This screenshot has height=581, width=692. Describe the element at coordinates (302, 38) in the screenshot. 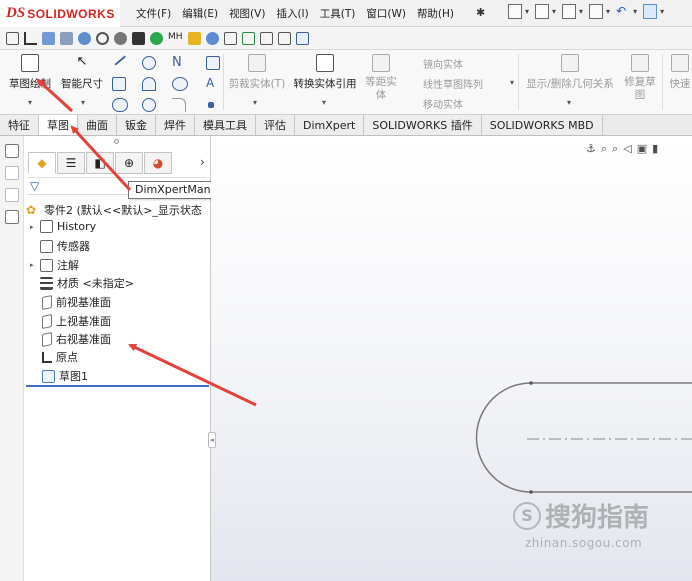

I see `calculator-icon` at that location.